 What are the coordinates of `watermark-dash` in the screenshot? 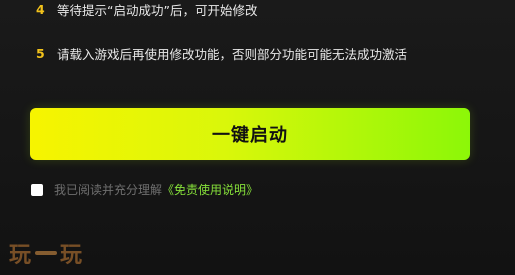 It's located at (46, 253).